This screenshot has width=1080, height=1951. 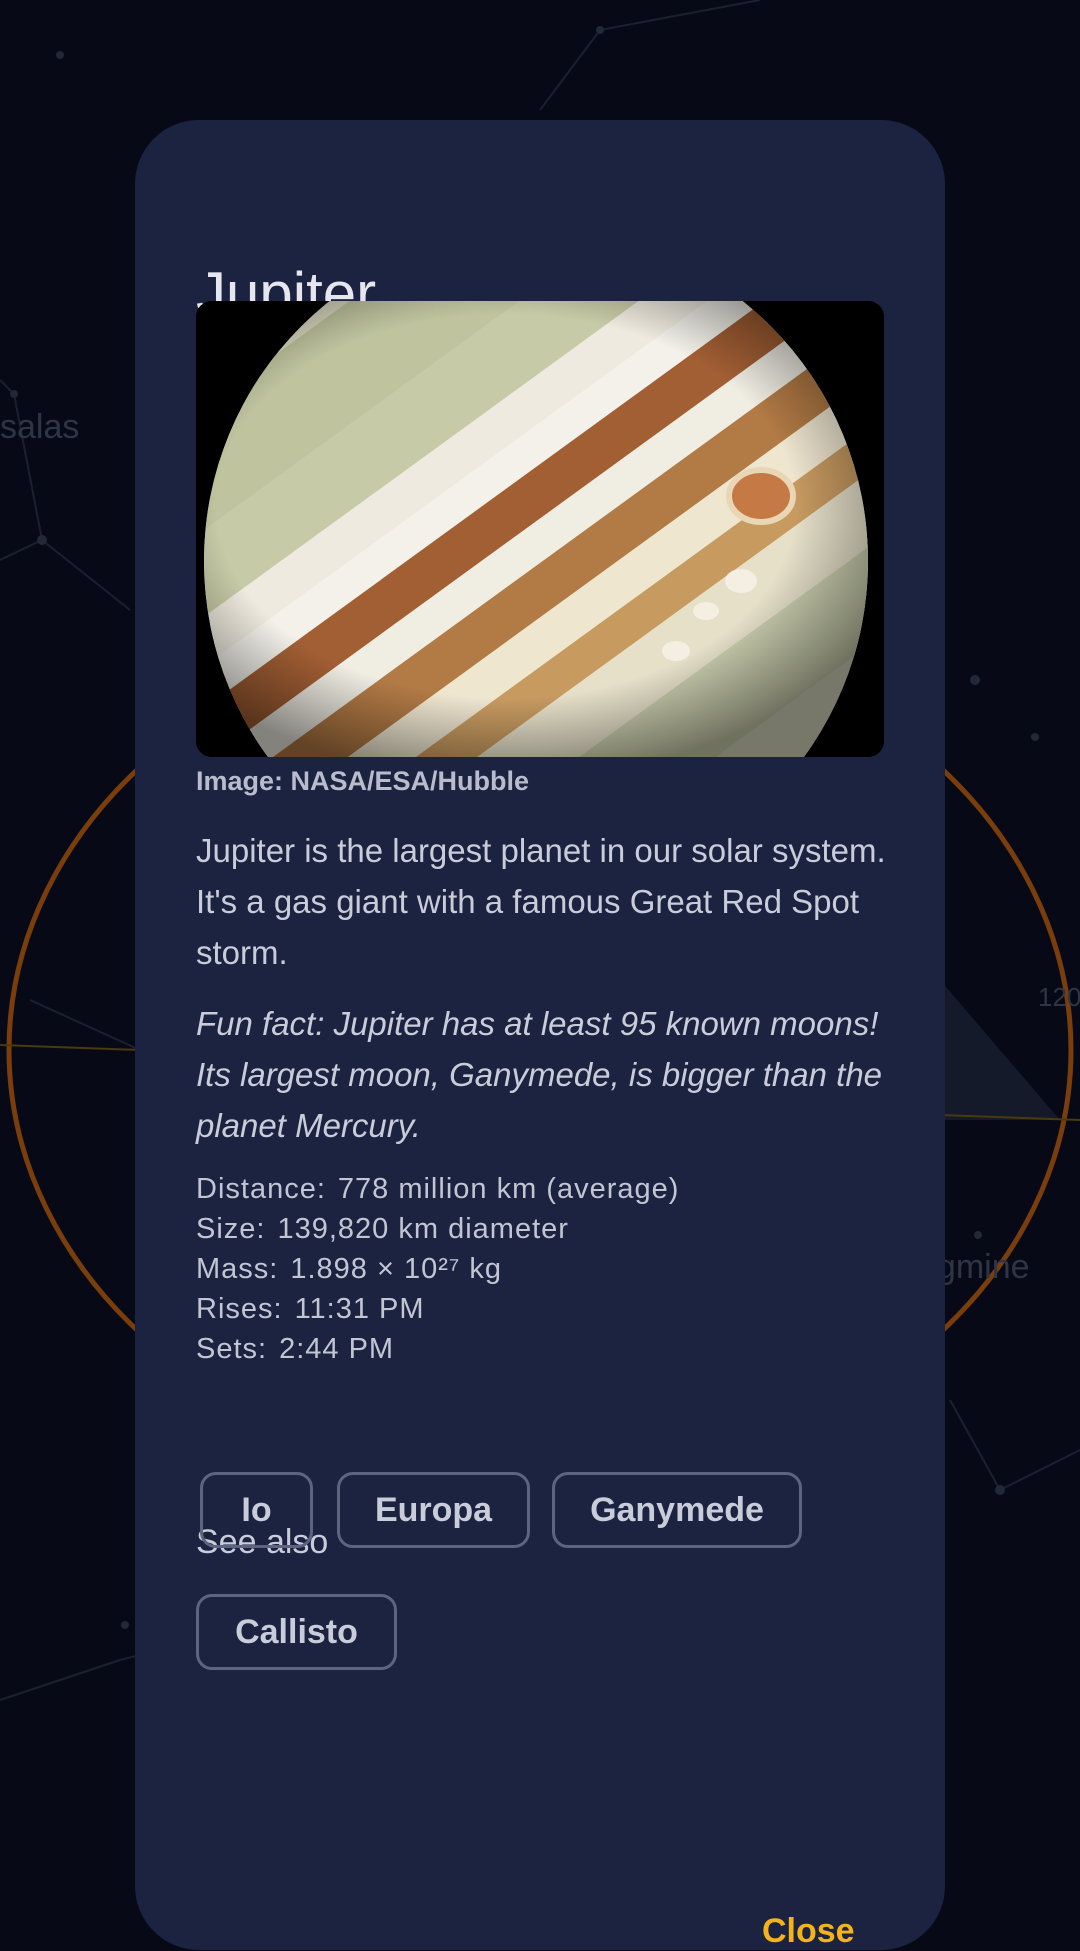 I want to click on horizon-line-left, so click(x=70, y=1047).